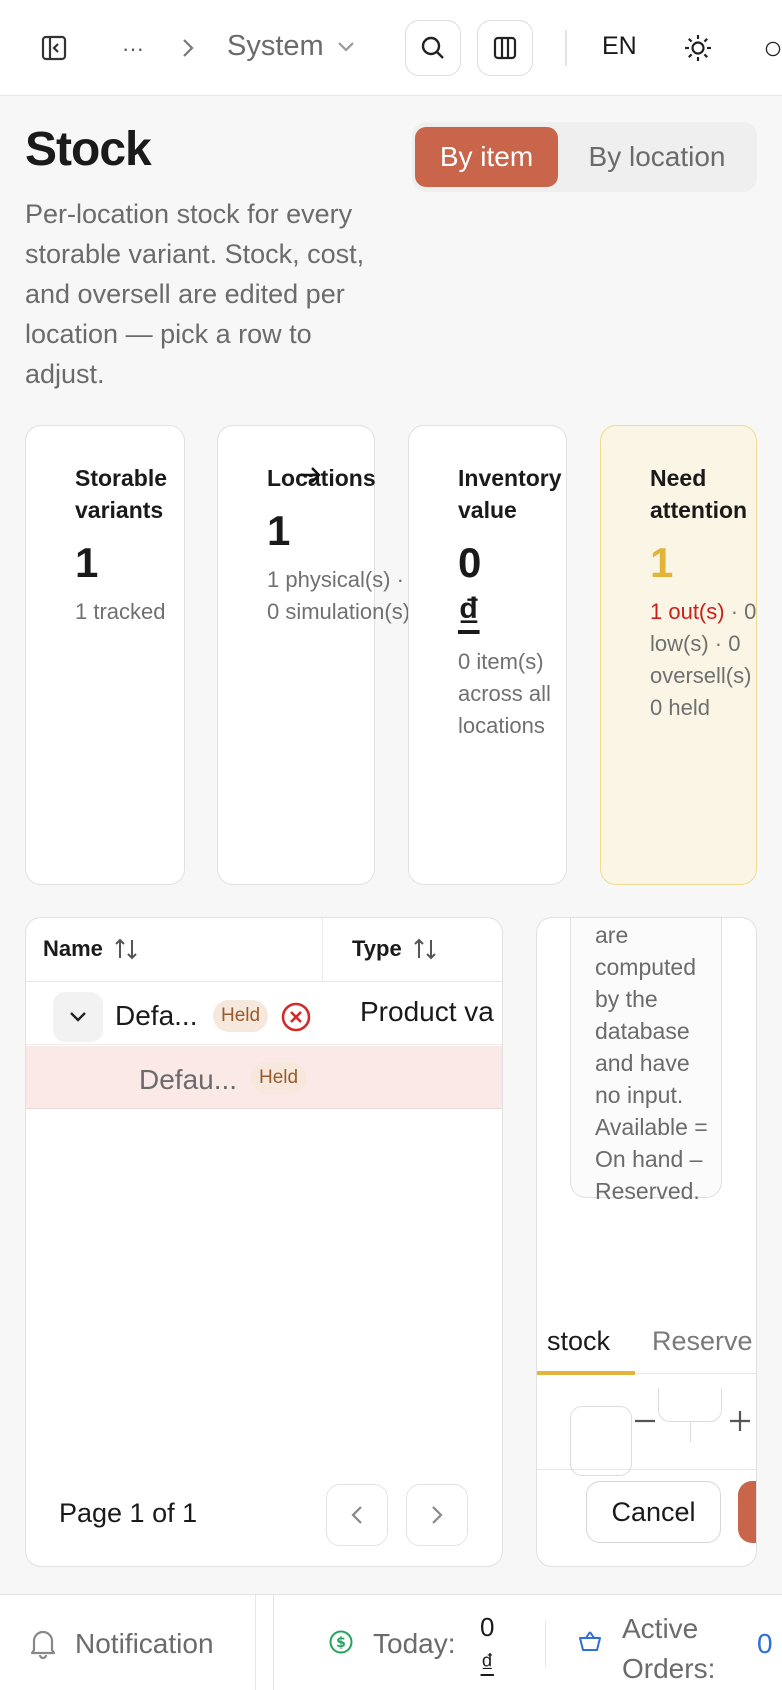 This screenshot has height=1690, width=782. What do you see at coordinates (470, 562) in the screenshot?
I see `stat-value-number: 0` at bounding box center [470, 562].